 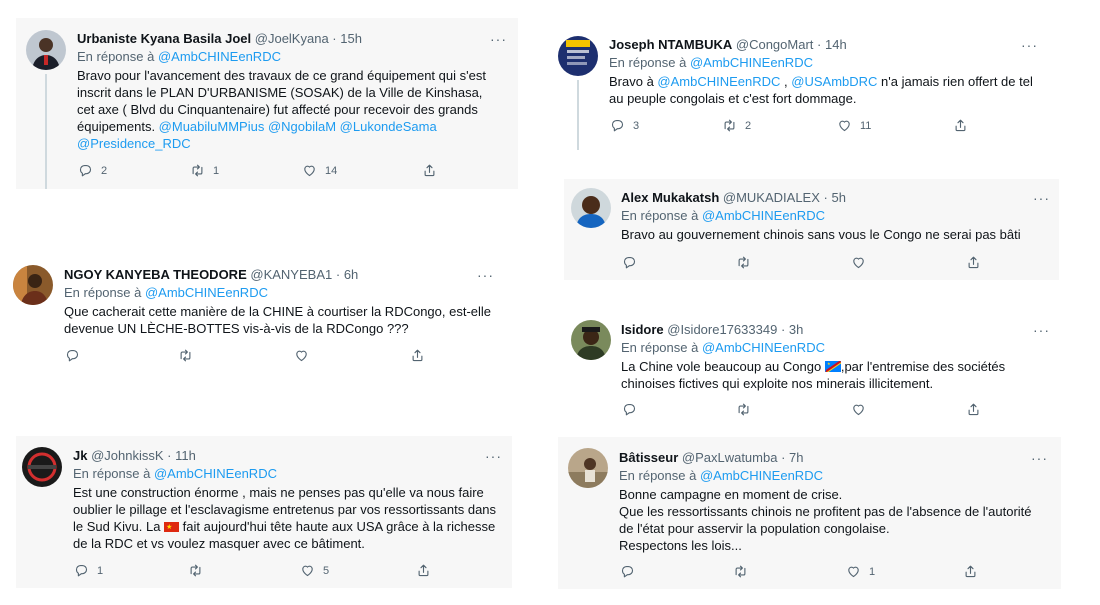 What do you see at coordinates (771, 197) in the screenshot?
I see `author-handle: @MUKADIALEX` at bounding box center [771, 197].